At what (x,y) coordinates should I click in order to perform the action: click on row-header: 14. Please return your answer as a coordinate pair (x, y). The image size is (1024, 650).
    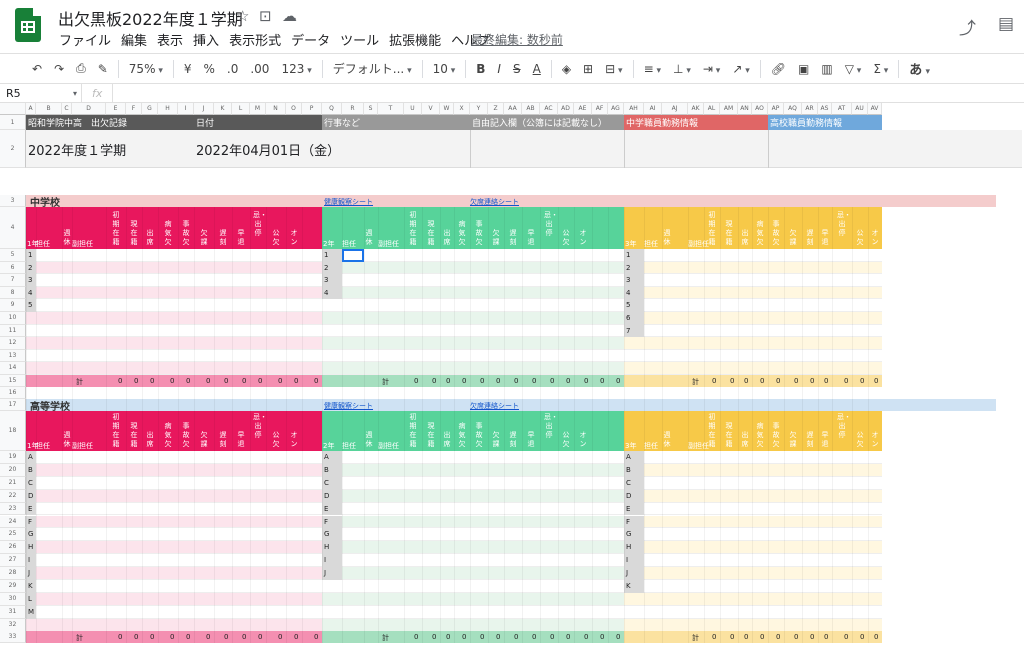
    Looking at the image, I should click on (13, 368).